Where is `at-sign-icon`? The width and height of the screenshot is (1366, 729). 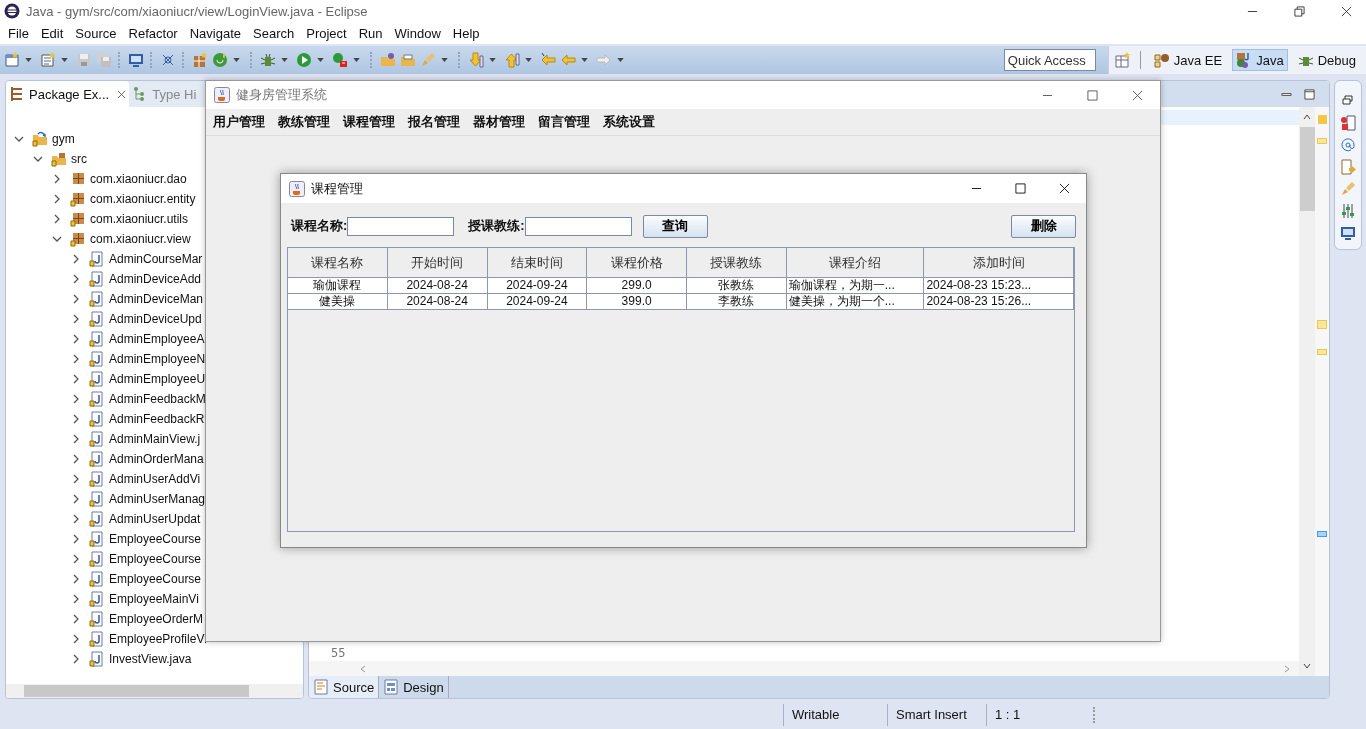 at-sign-icon is located at coordinates (1348, 145).